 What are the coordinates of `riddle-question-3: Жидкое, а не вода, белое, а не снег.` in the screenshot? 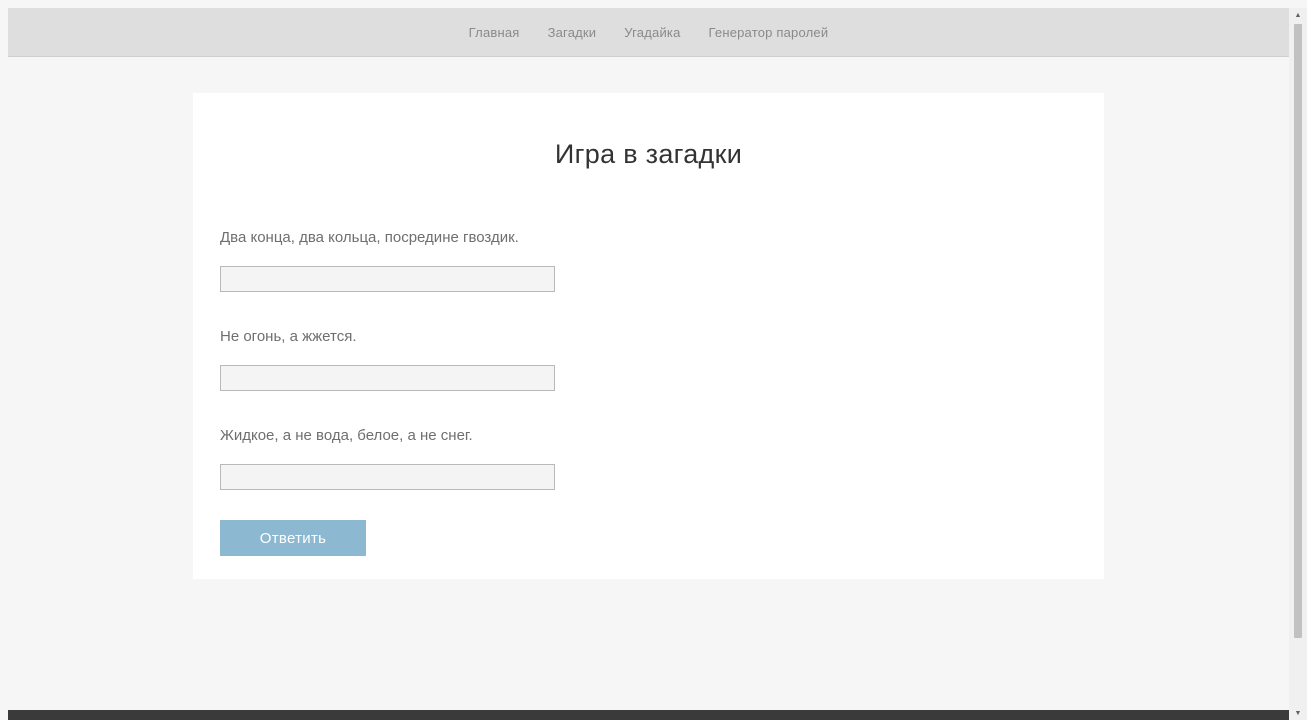 It's located at (346, 435).